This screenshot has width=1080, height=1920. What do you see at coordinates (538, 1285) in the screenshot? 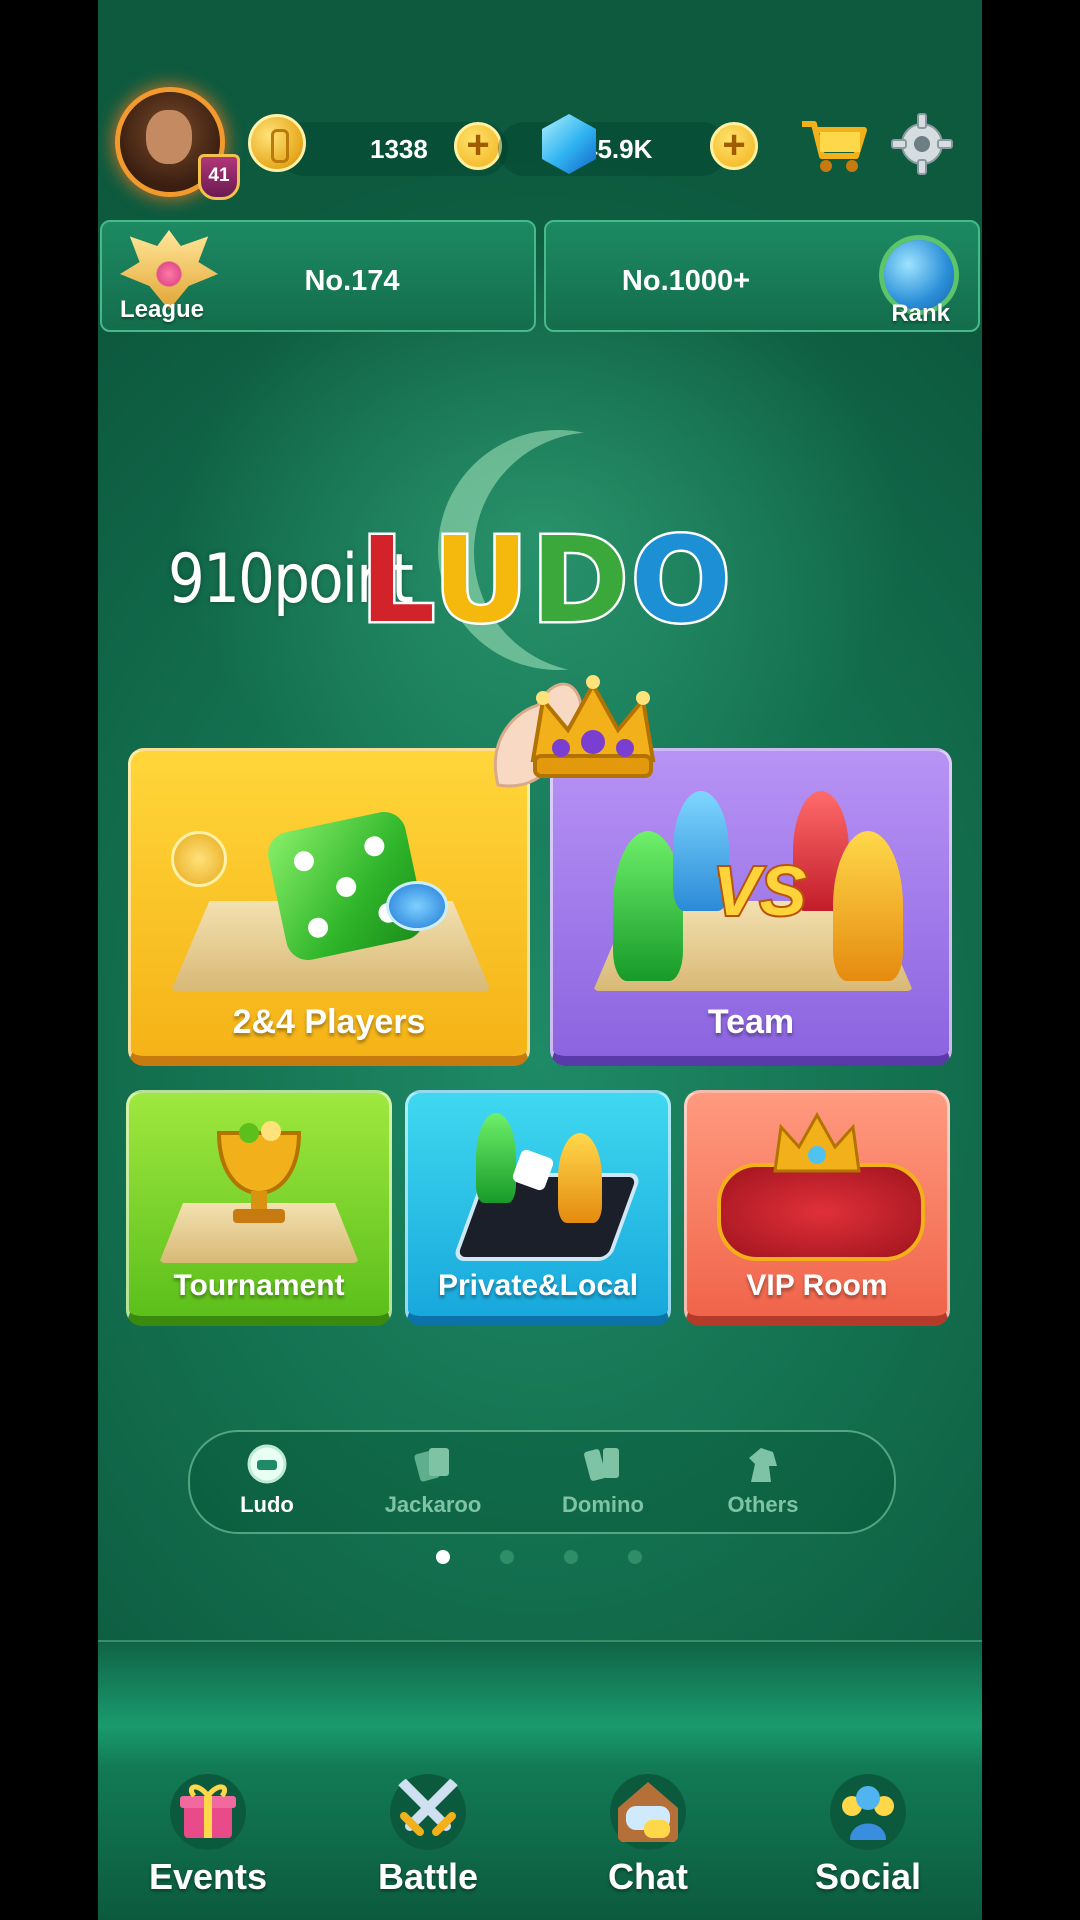
I see `private-local-mode-label: Private&Local` at bounding box center [538, 1285].